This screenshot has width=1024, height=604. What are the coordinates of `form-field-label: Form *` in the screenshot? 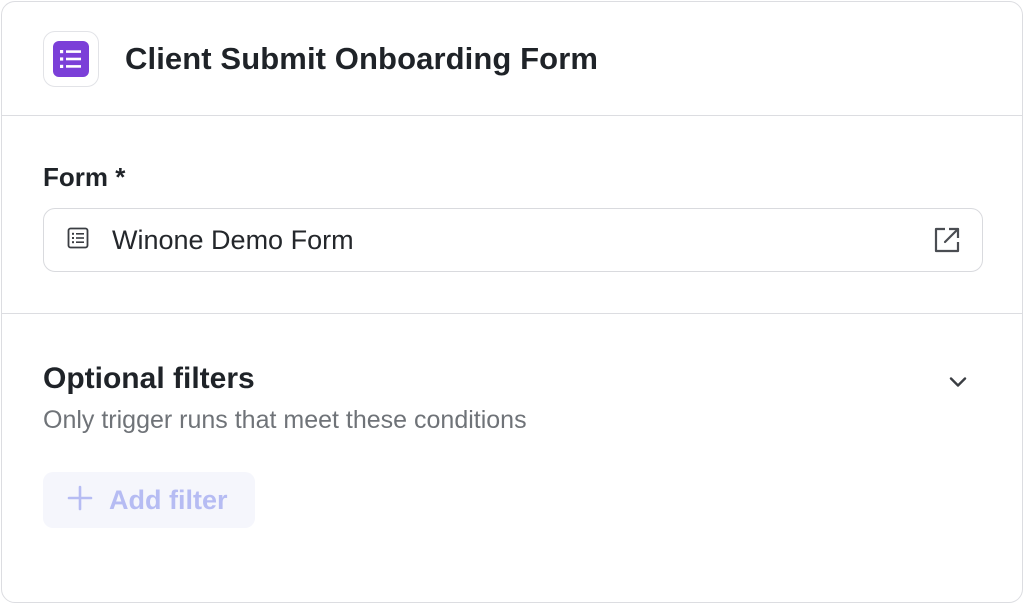 It's located at (84, 177).